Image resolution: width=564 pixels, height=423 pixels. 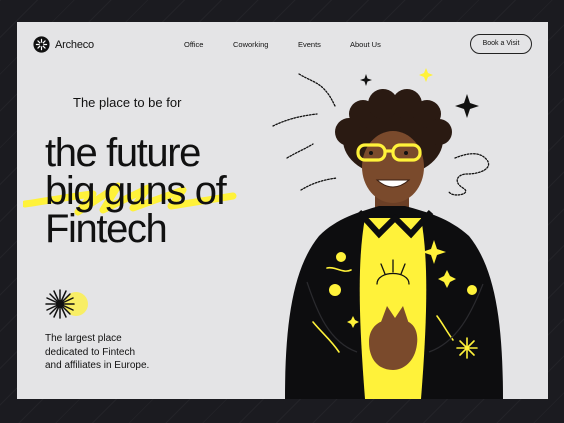 I want to click on headline-line-3: Fintech, so click(x=106, y=229).